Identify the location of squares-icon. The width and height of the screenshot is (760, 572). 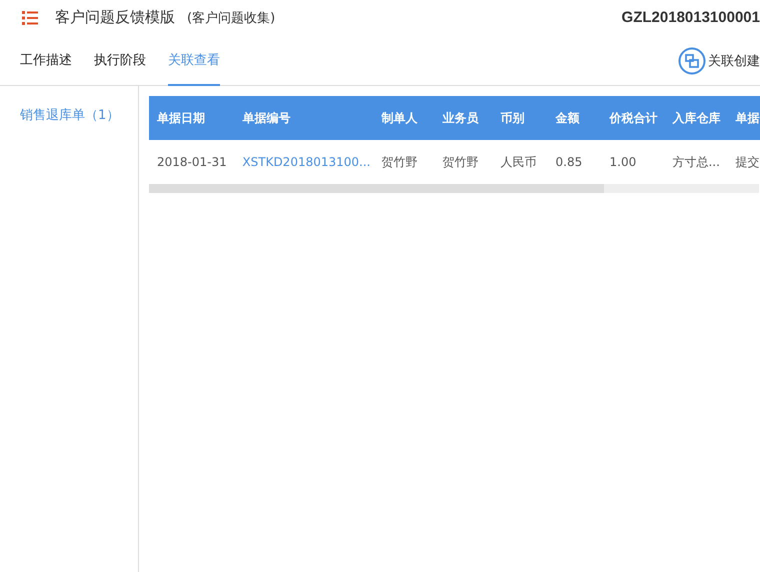
(692, 61).